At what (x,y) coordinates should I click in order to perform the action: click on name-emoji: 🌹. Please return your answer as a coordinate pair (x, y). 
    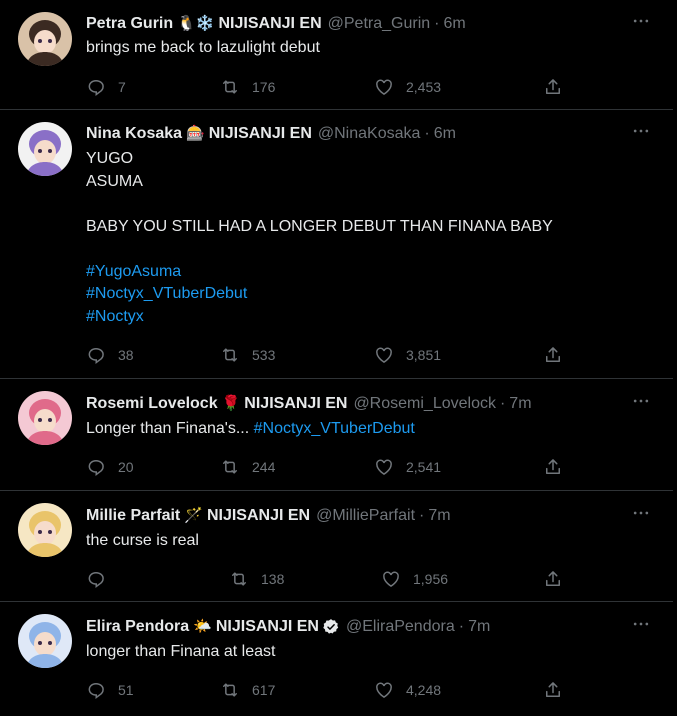
    Looking at the image, I should click on (231, 403).